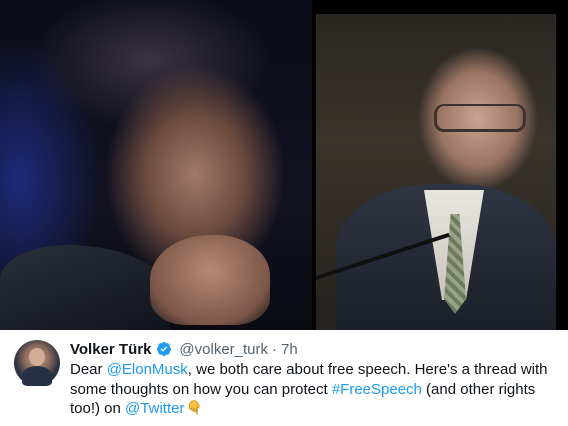  I want to click on jacket-shape, so click(85, 287).